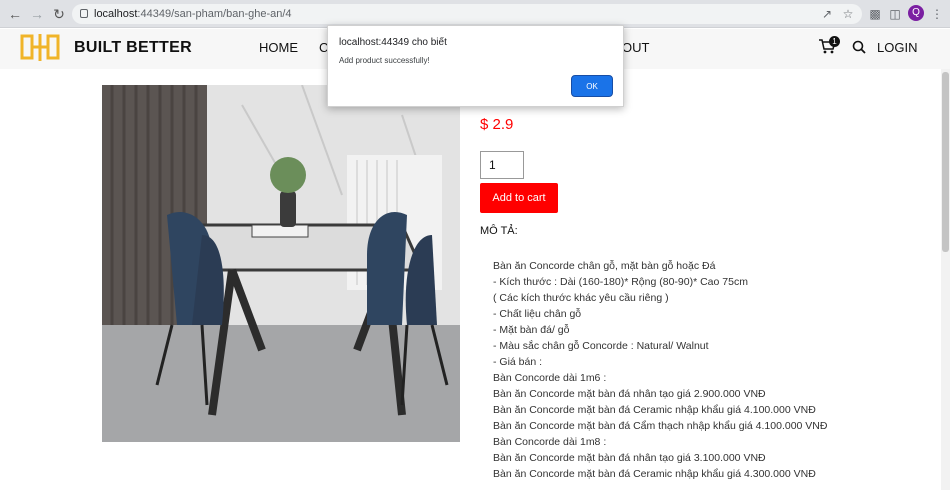 The height and width of the screenshot is (490, 950). Describe the element at coordinates (40, 48) in the screenshot. I see `logo-icon` at that location.